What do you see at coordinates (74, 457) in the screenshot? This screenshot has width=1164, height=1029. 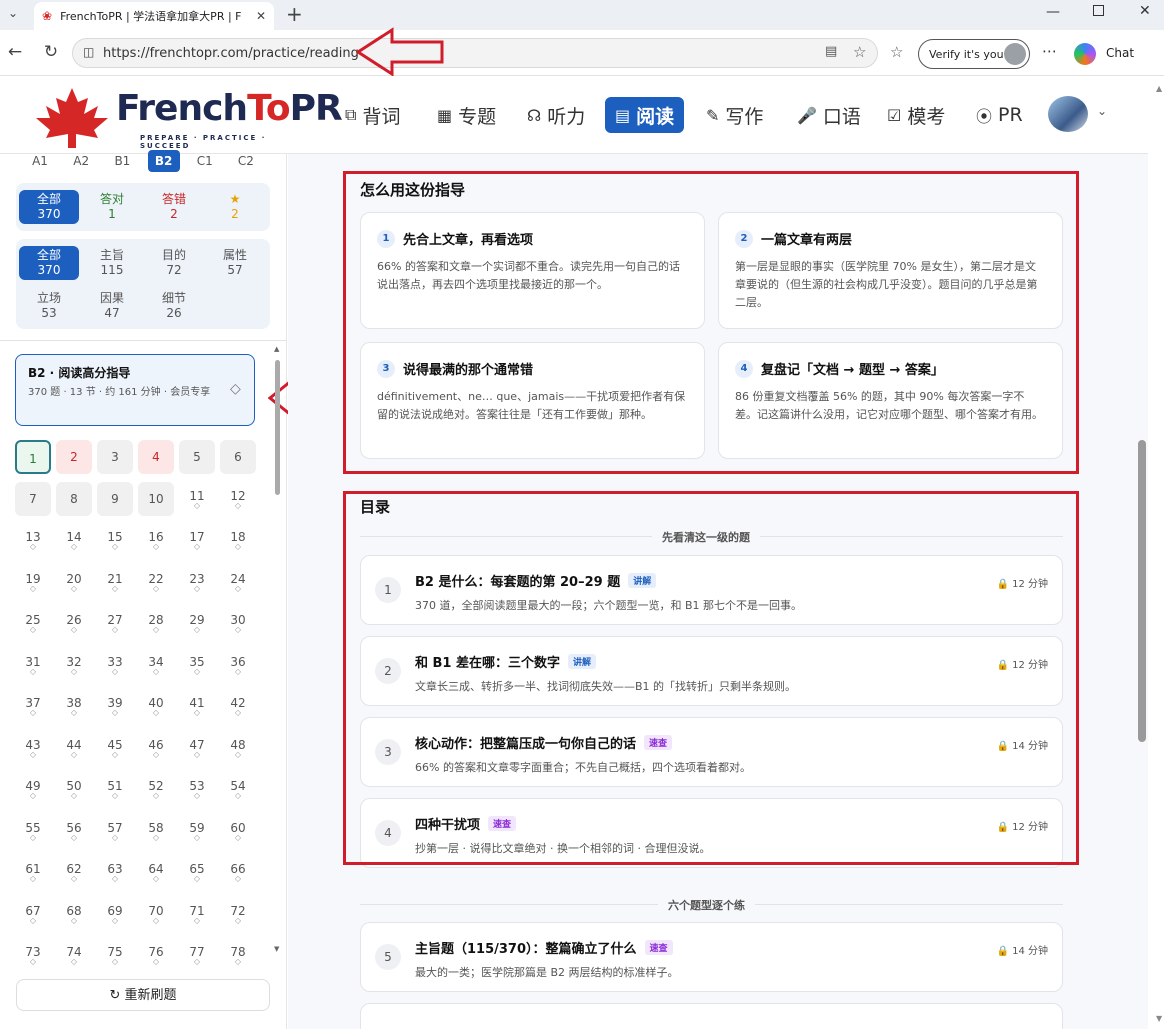 I see `question-button: 2` at bounding box center [74, 457].